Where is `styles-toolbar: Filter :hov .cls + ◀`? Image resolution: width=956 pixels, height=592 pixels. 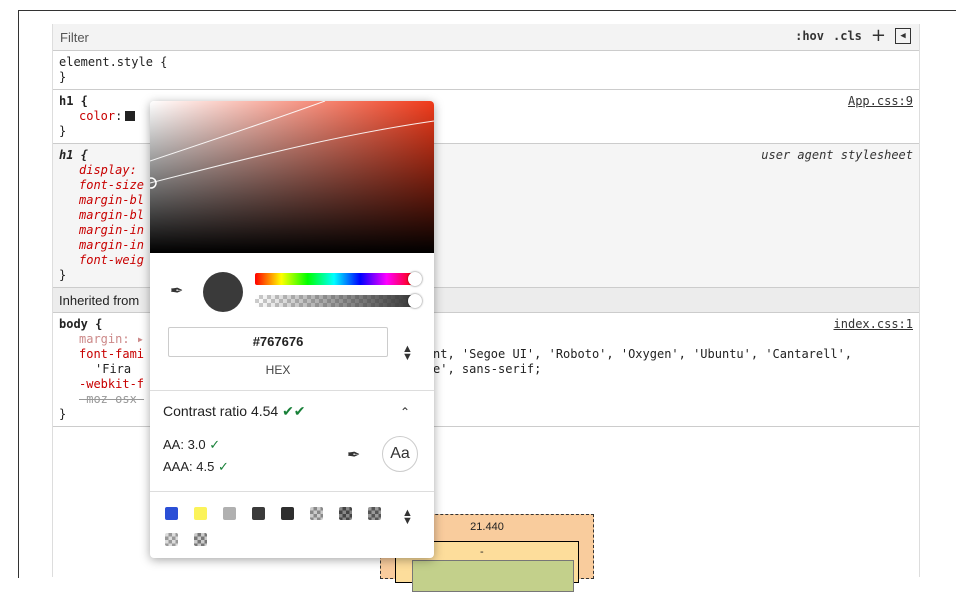
styles-toolbar: Filter :hov .cls + ◀ is located at coordinates (486, 37).